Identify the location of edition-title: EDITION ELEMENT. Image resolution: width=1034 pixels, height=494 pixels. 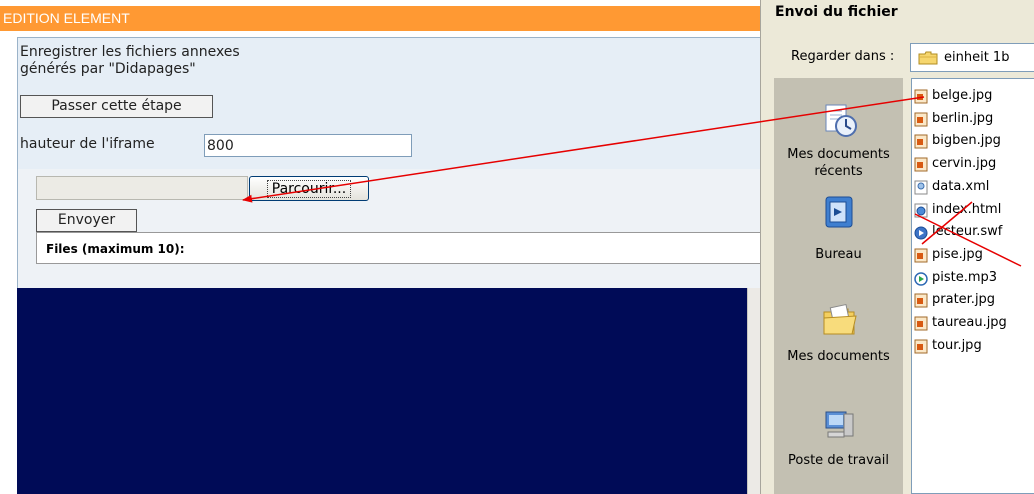
(66, 18).